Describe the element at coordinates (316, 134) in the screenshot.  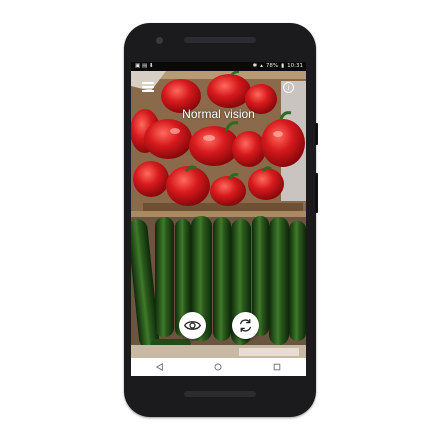
I see `power-button` at that location.